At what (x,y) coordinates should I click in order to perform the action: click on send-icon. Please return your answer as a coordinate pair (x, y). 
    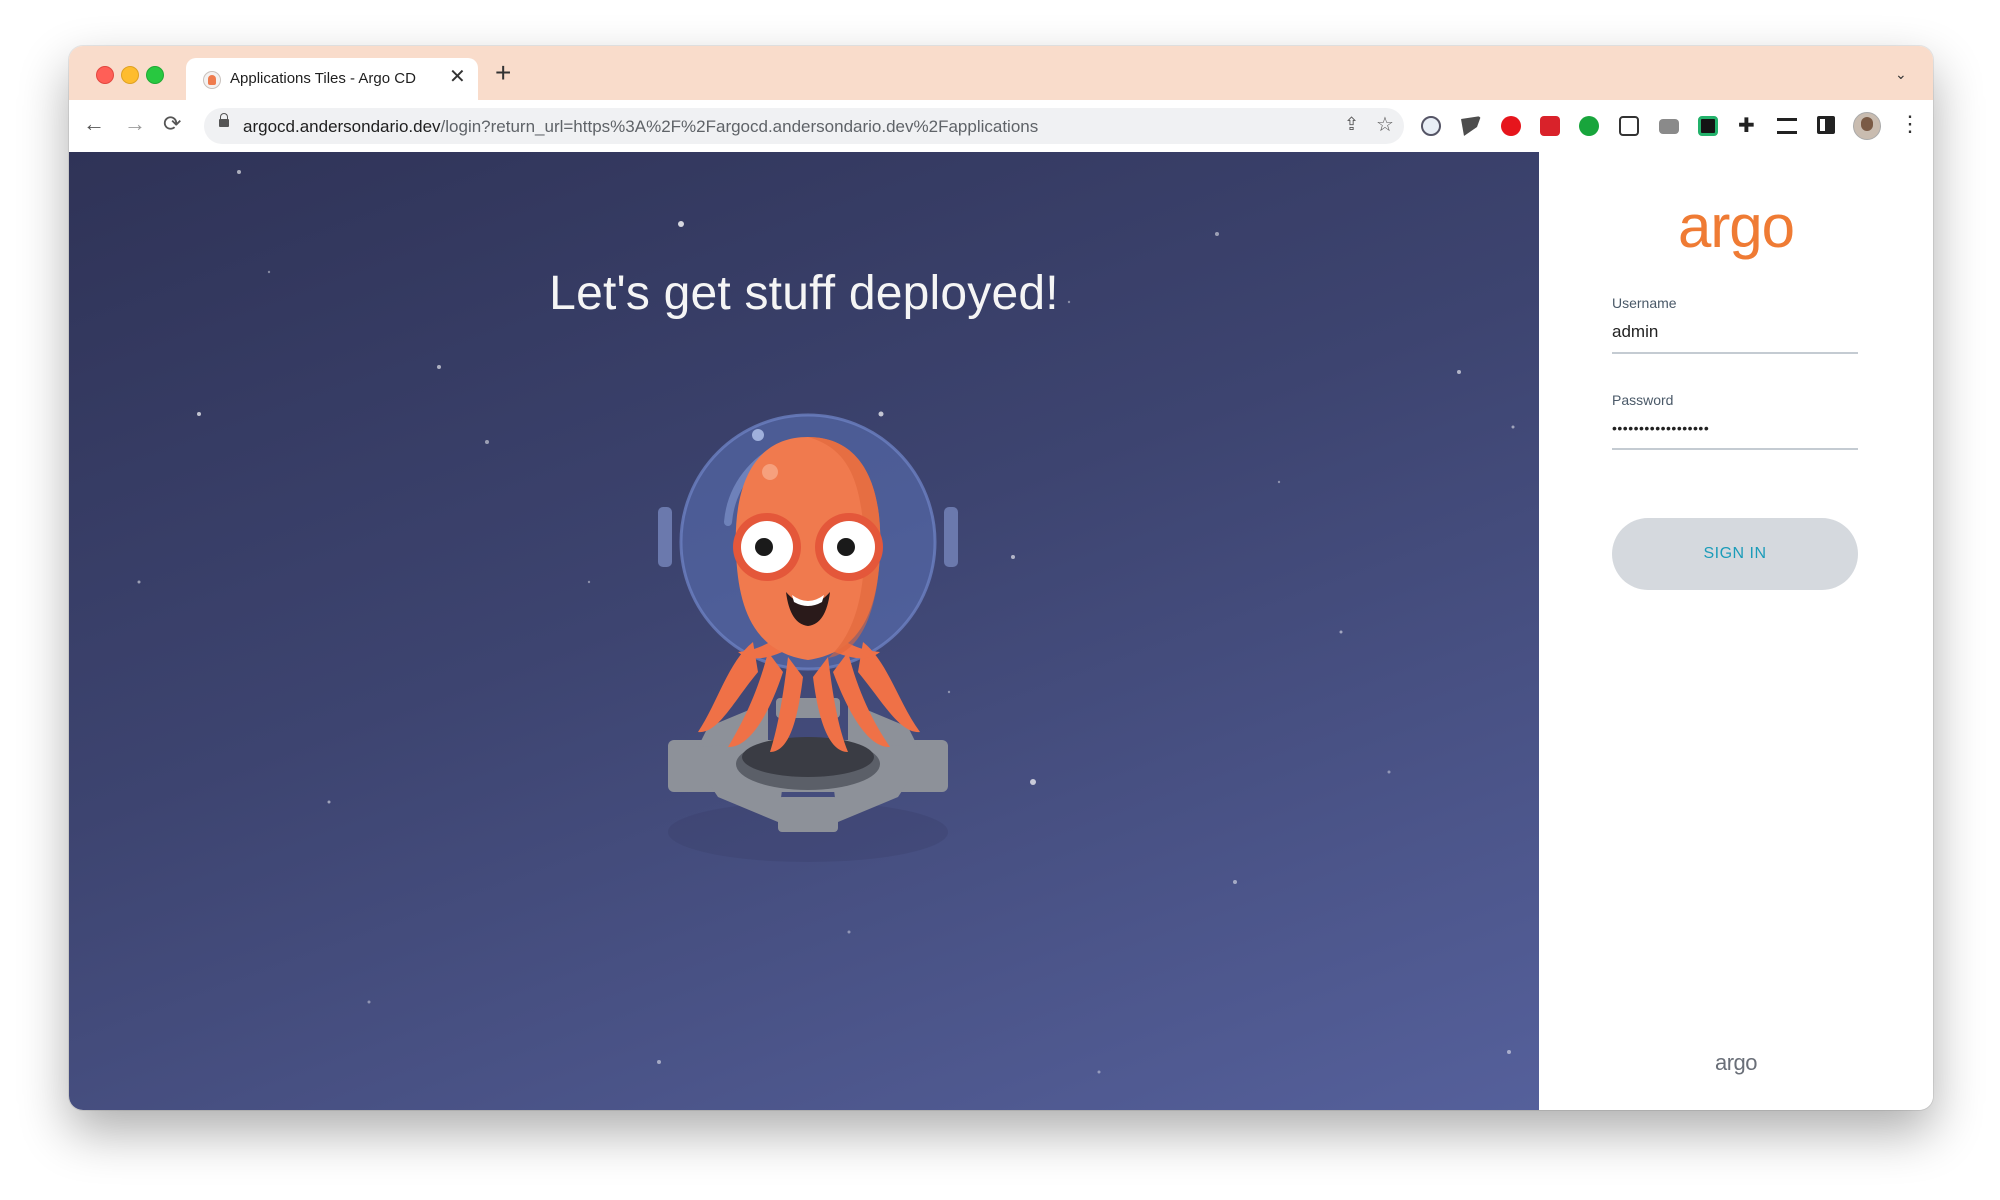
    Looking at the image, I should click on (1629, 126).